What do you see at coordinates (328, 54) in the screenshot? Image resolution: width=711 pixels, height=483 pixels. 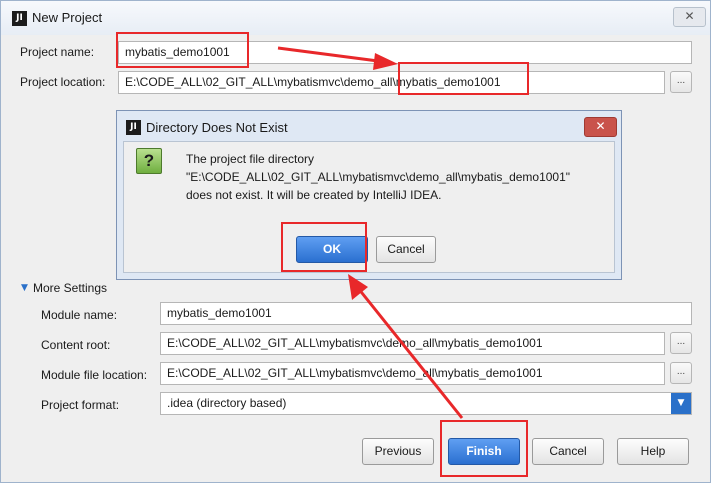 I see `arrow-line-name-to-location` at bounding box center [328, 54].